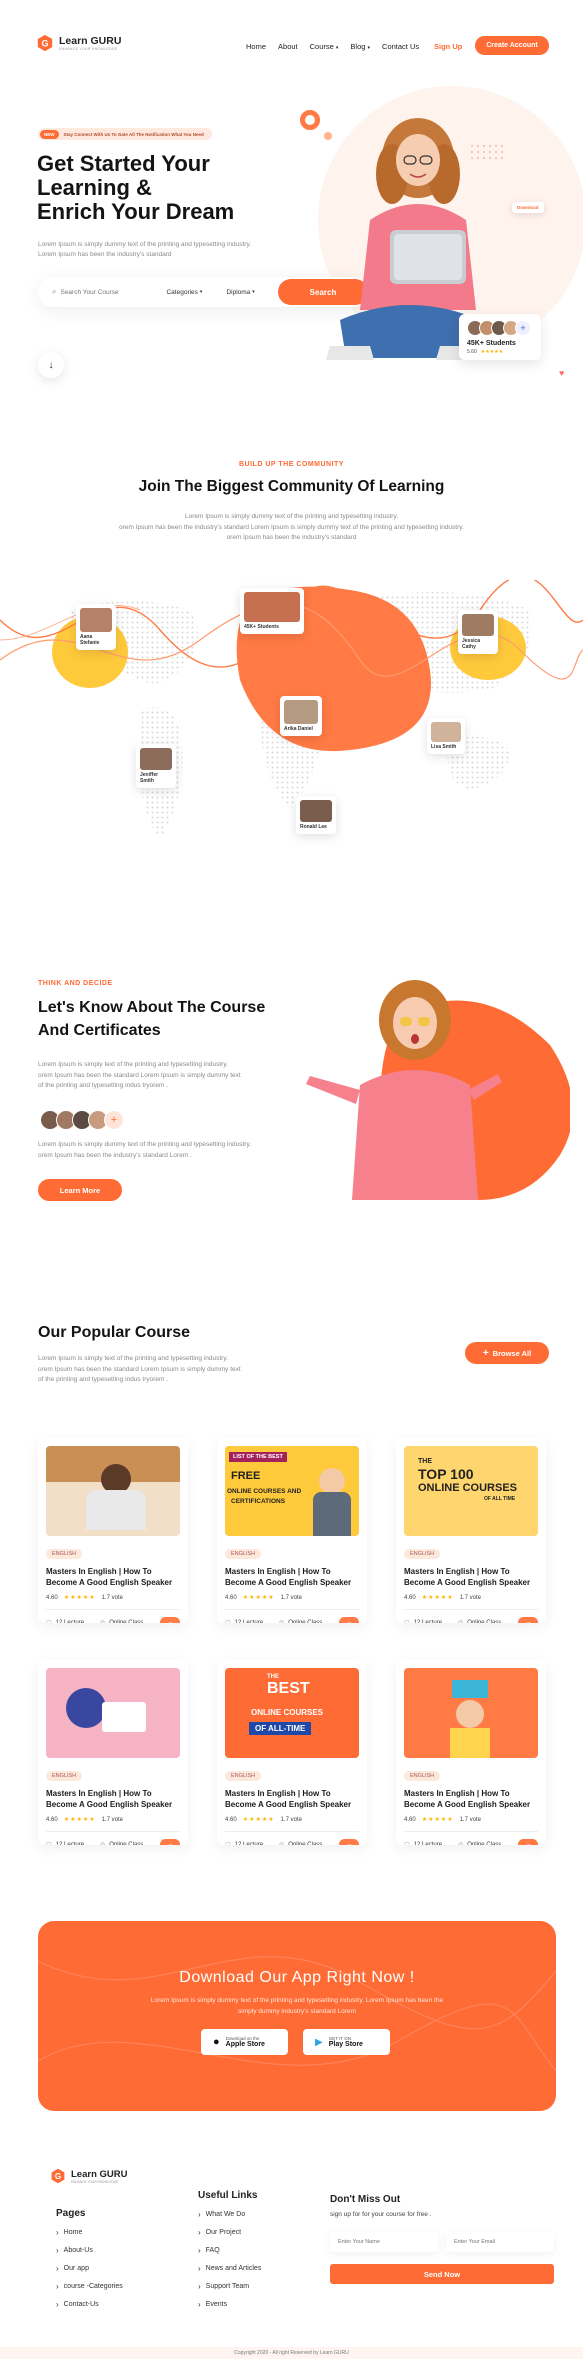  I want to click on community-pin: Aana Stefanie, so click(96, 627).